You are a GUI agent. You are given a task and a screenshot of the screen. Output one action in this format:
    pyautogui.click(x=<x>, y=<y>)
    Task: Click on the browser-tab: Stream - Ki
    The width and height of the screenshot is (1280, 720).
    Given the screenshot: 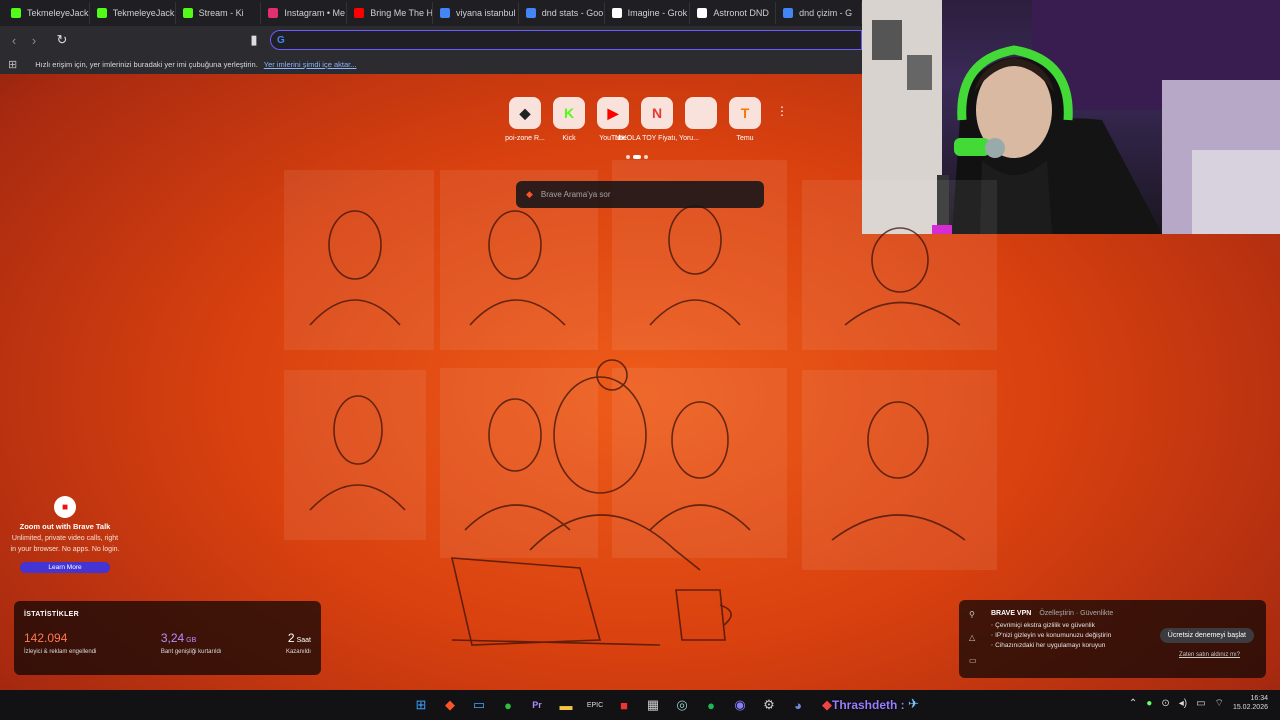 What is the action you would take?
    pyautogui.click(x=219, y=13)
    